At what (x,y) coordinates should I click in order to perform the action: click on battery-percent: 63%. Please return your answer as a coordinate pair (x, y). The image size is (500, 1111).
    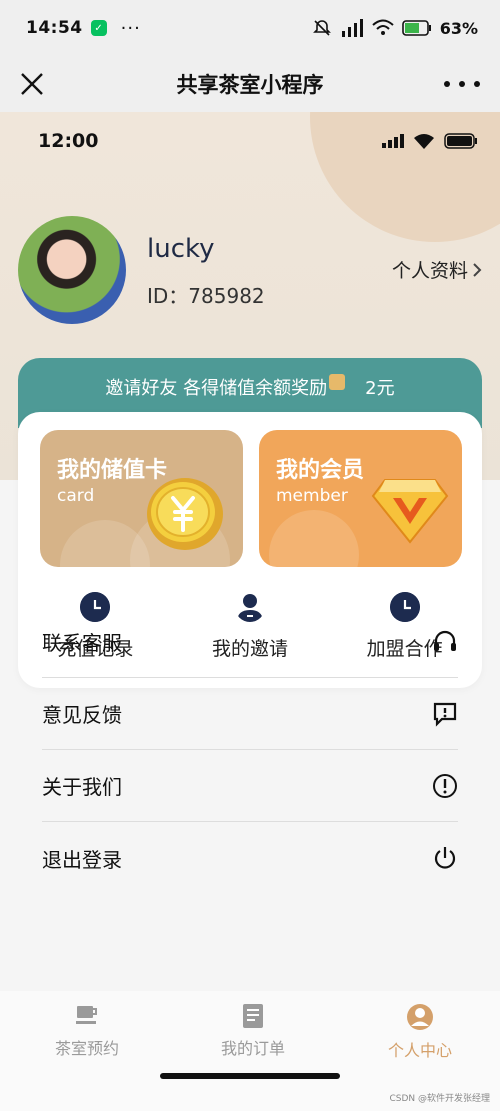
    Looking at the image, I should click on (458, 28).